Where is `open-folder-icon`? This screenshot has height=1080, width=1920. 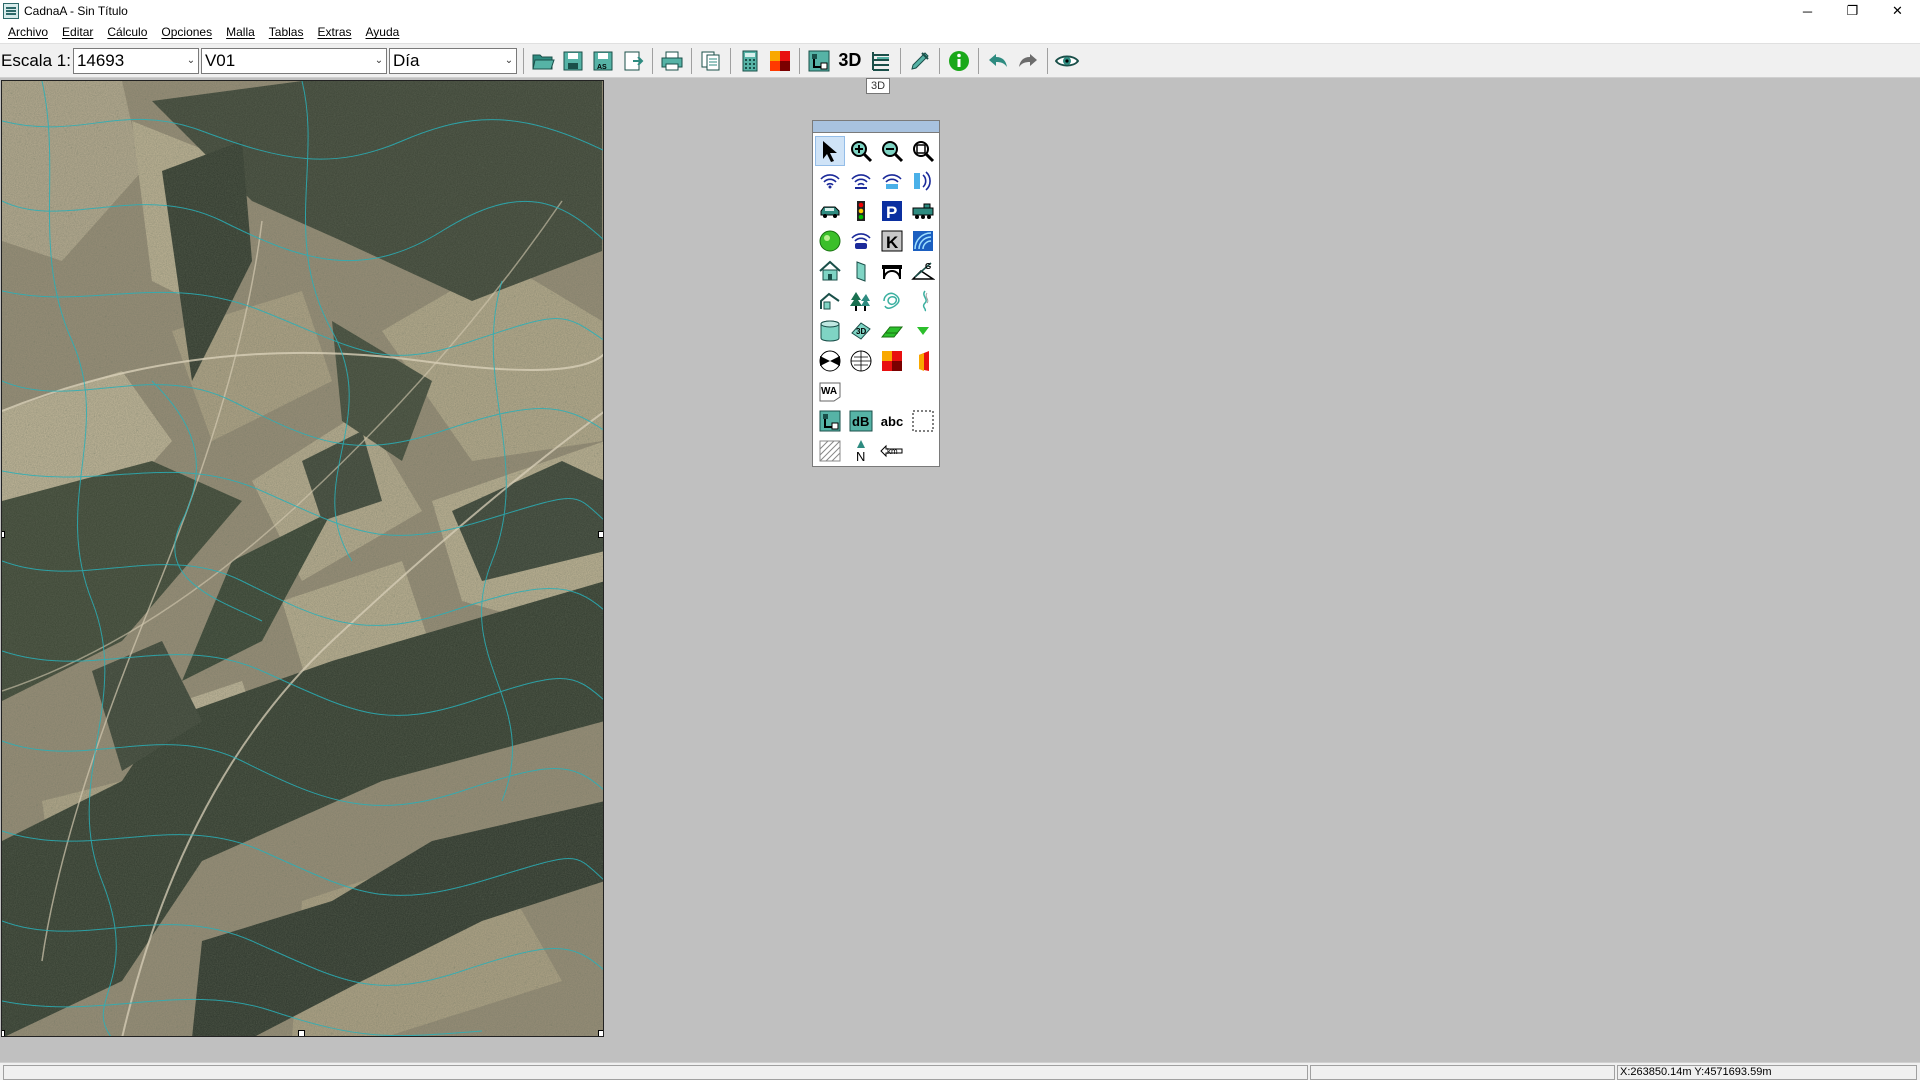
open-folder-icon is located at coordinates (543, 61).